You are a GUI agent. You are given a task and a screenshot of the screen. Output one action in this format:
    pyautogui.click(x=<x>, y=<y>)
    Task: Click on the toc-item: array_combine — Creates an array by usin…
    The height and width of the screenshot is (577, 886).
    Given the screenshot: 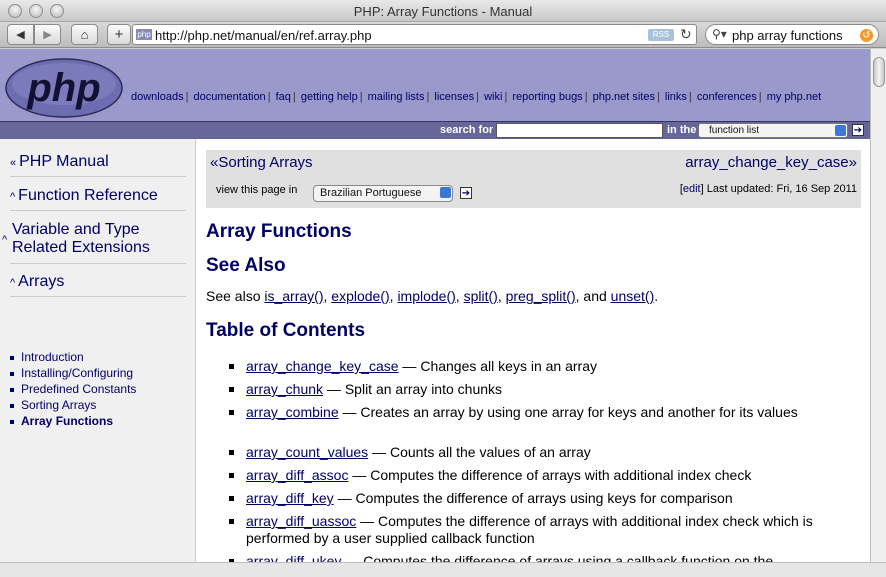 What is the action you would take?
    pyautogui.click(x=542, y=412)
    